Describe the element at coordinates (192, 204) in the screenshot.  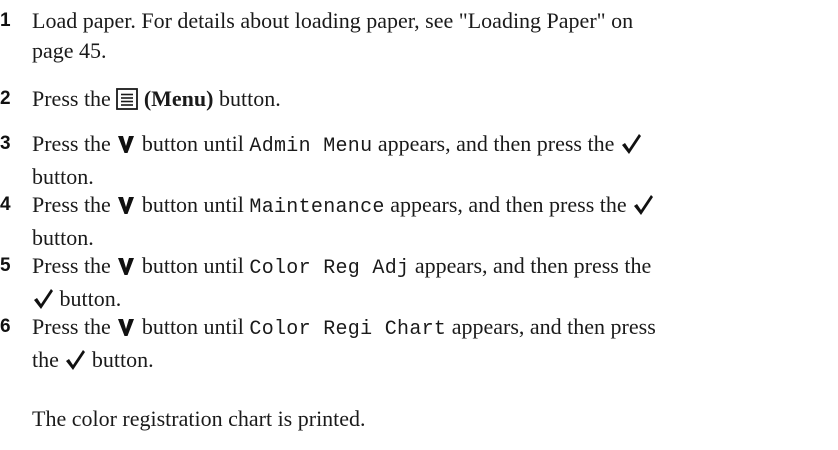
I see `step-4-mid: button until` at that location.